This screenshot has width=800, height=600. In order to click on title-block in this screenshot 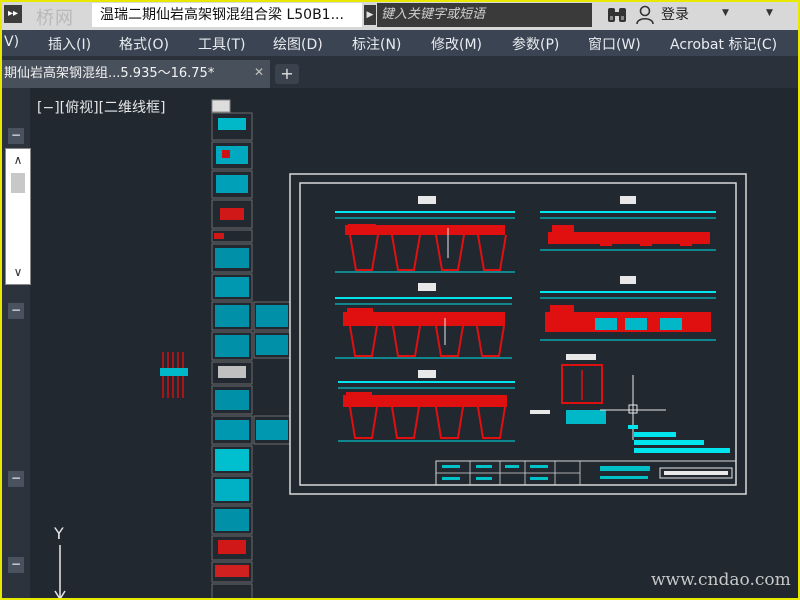, I will do `click(586, 473)`.